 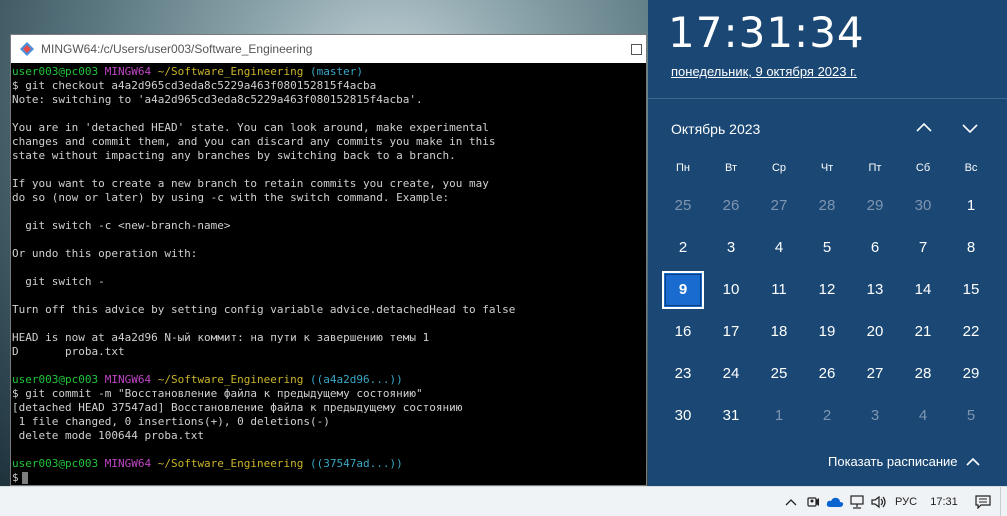 What do you see at coordinates (766, 32) in the screenshot?
I see `clock-time: 17:31:34` at bounding box center [766, 32].